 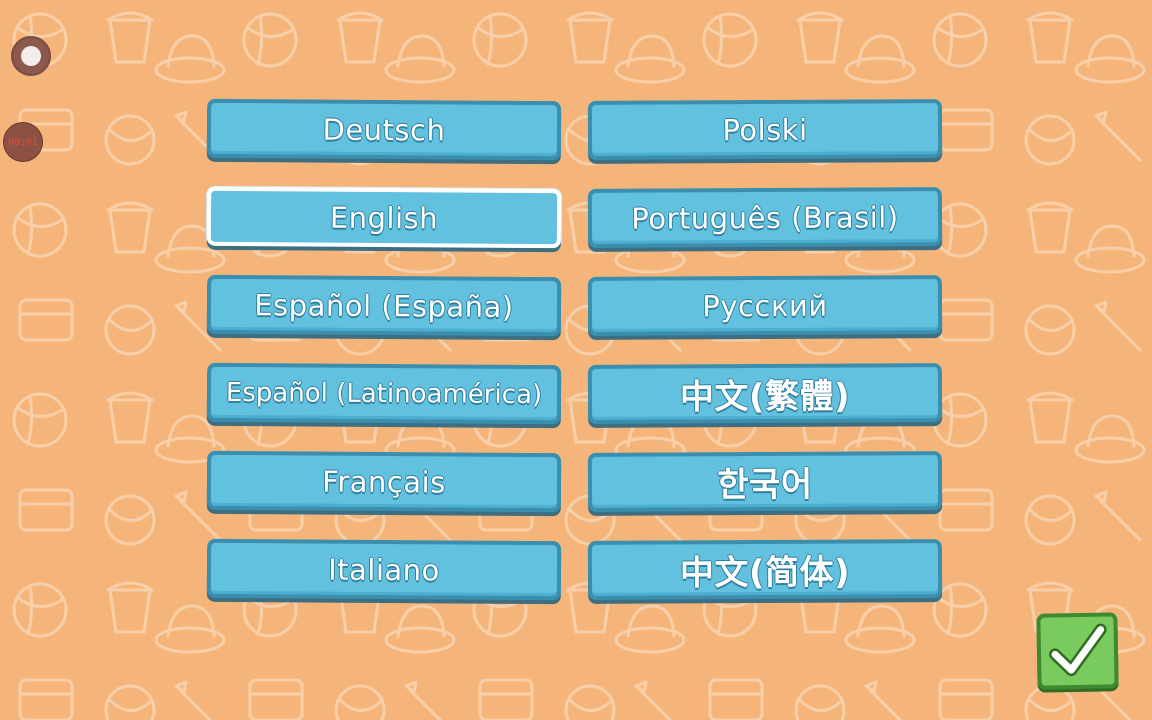 I want to click on language-button-english: English, so click(x=384, y=217).